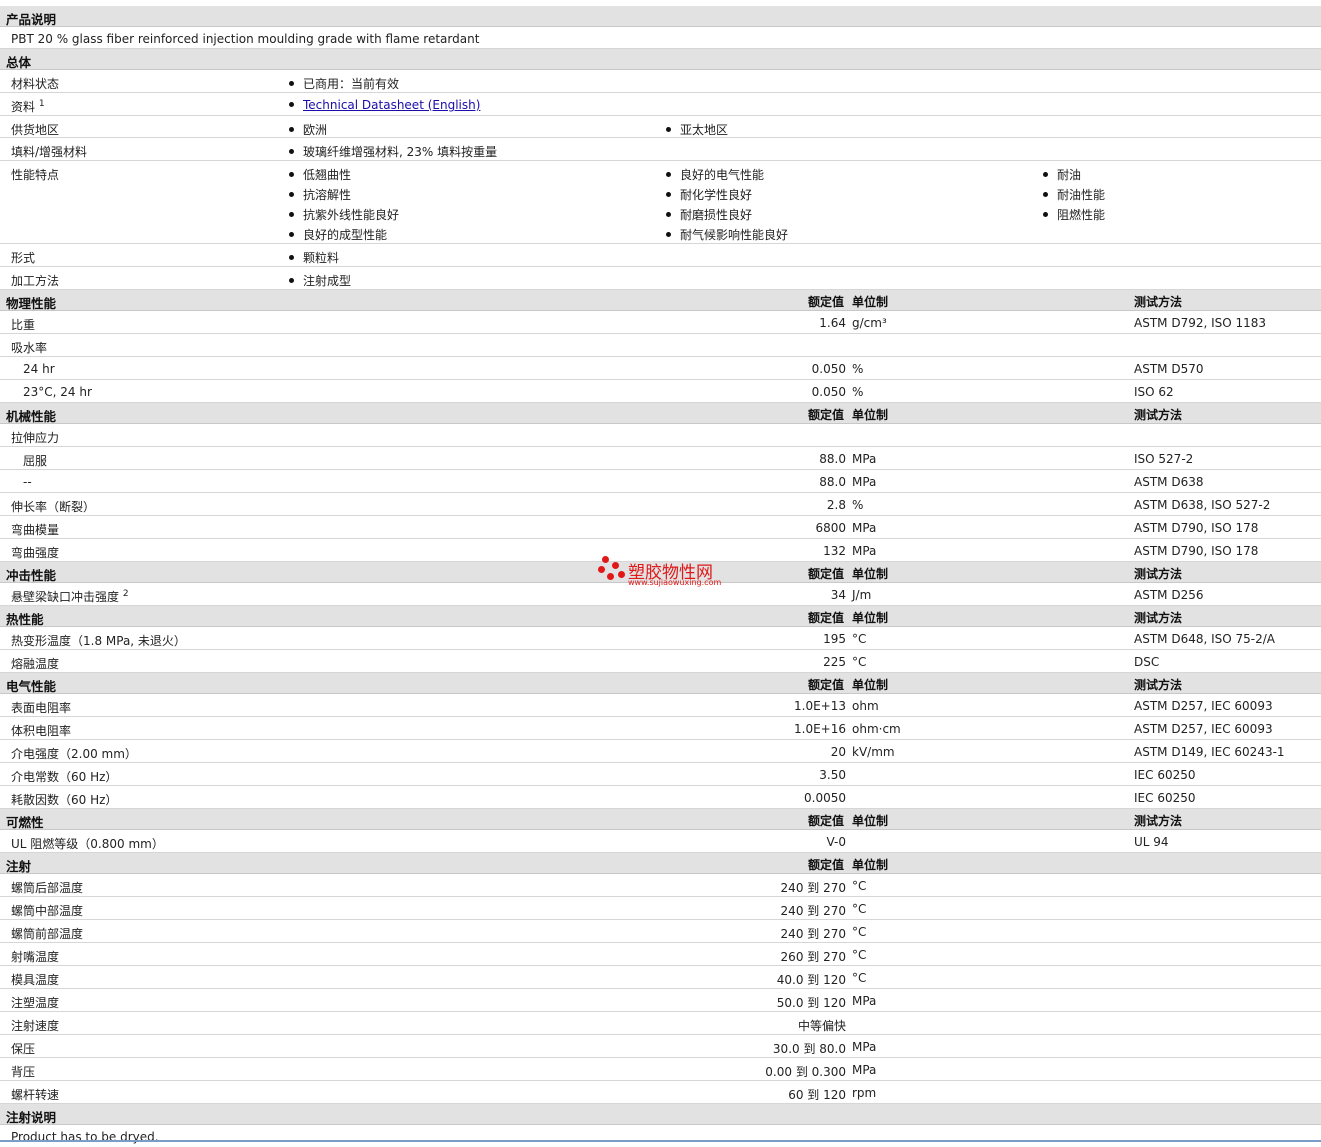 The image size is (1321, 1147). What do you see at coordinates (817, 1095) in the screenshot?
I see `property-value: 60 到 120` at bounding box center [817, 1095].